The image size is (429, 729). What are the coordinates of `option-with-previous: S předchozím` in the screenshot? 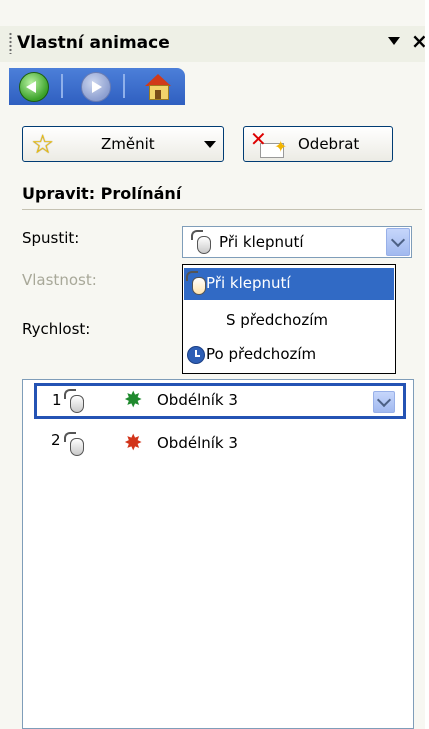 It's located at (289, 321).